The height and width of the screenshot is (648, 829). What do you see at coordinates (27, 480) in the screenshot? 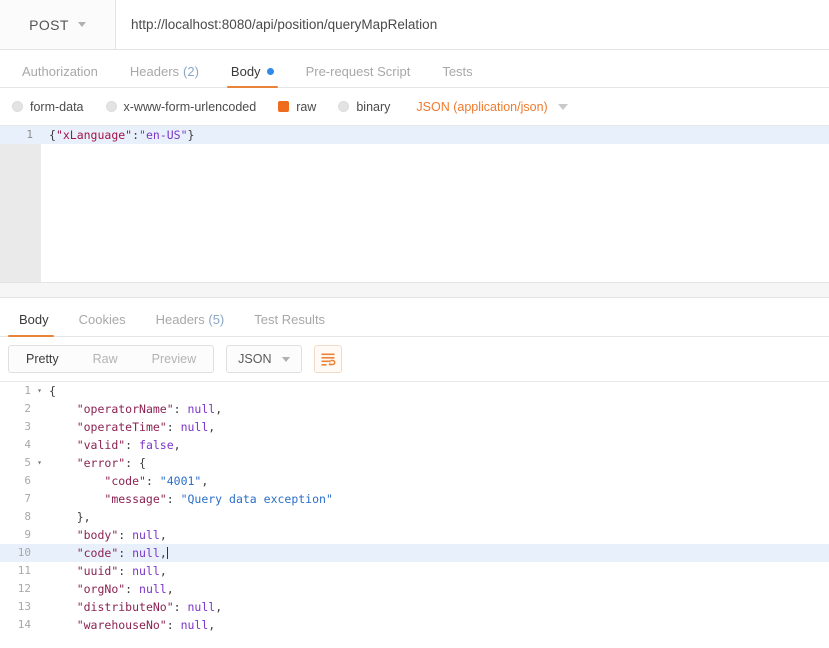
I see `line-number: 6` at bounding box center [27, 480].